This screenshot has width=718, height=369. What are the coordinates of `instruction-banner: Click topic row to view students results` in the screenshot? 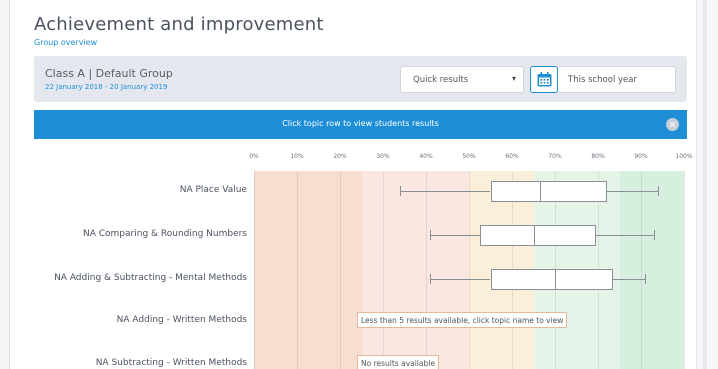 It's located at (360, 124).